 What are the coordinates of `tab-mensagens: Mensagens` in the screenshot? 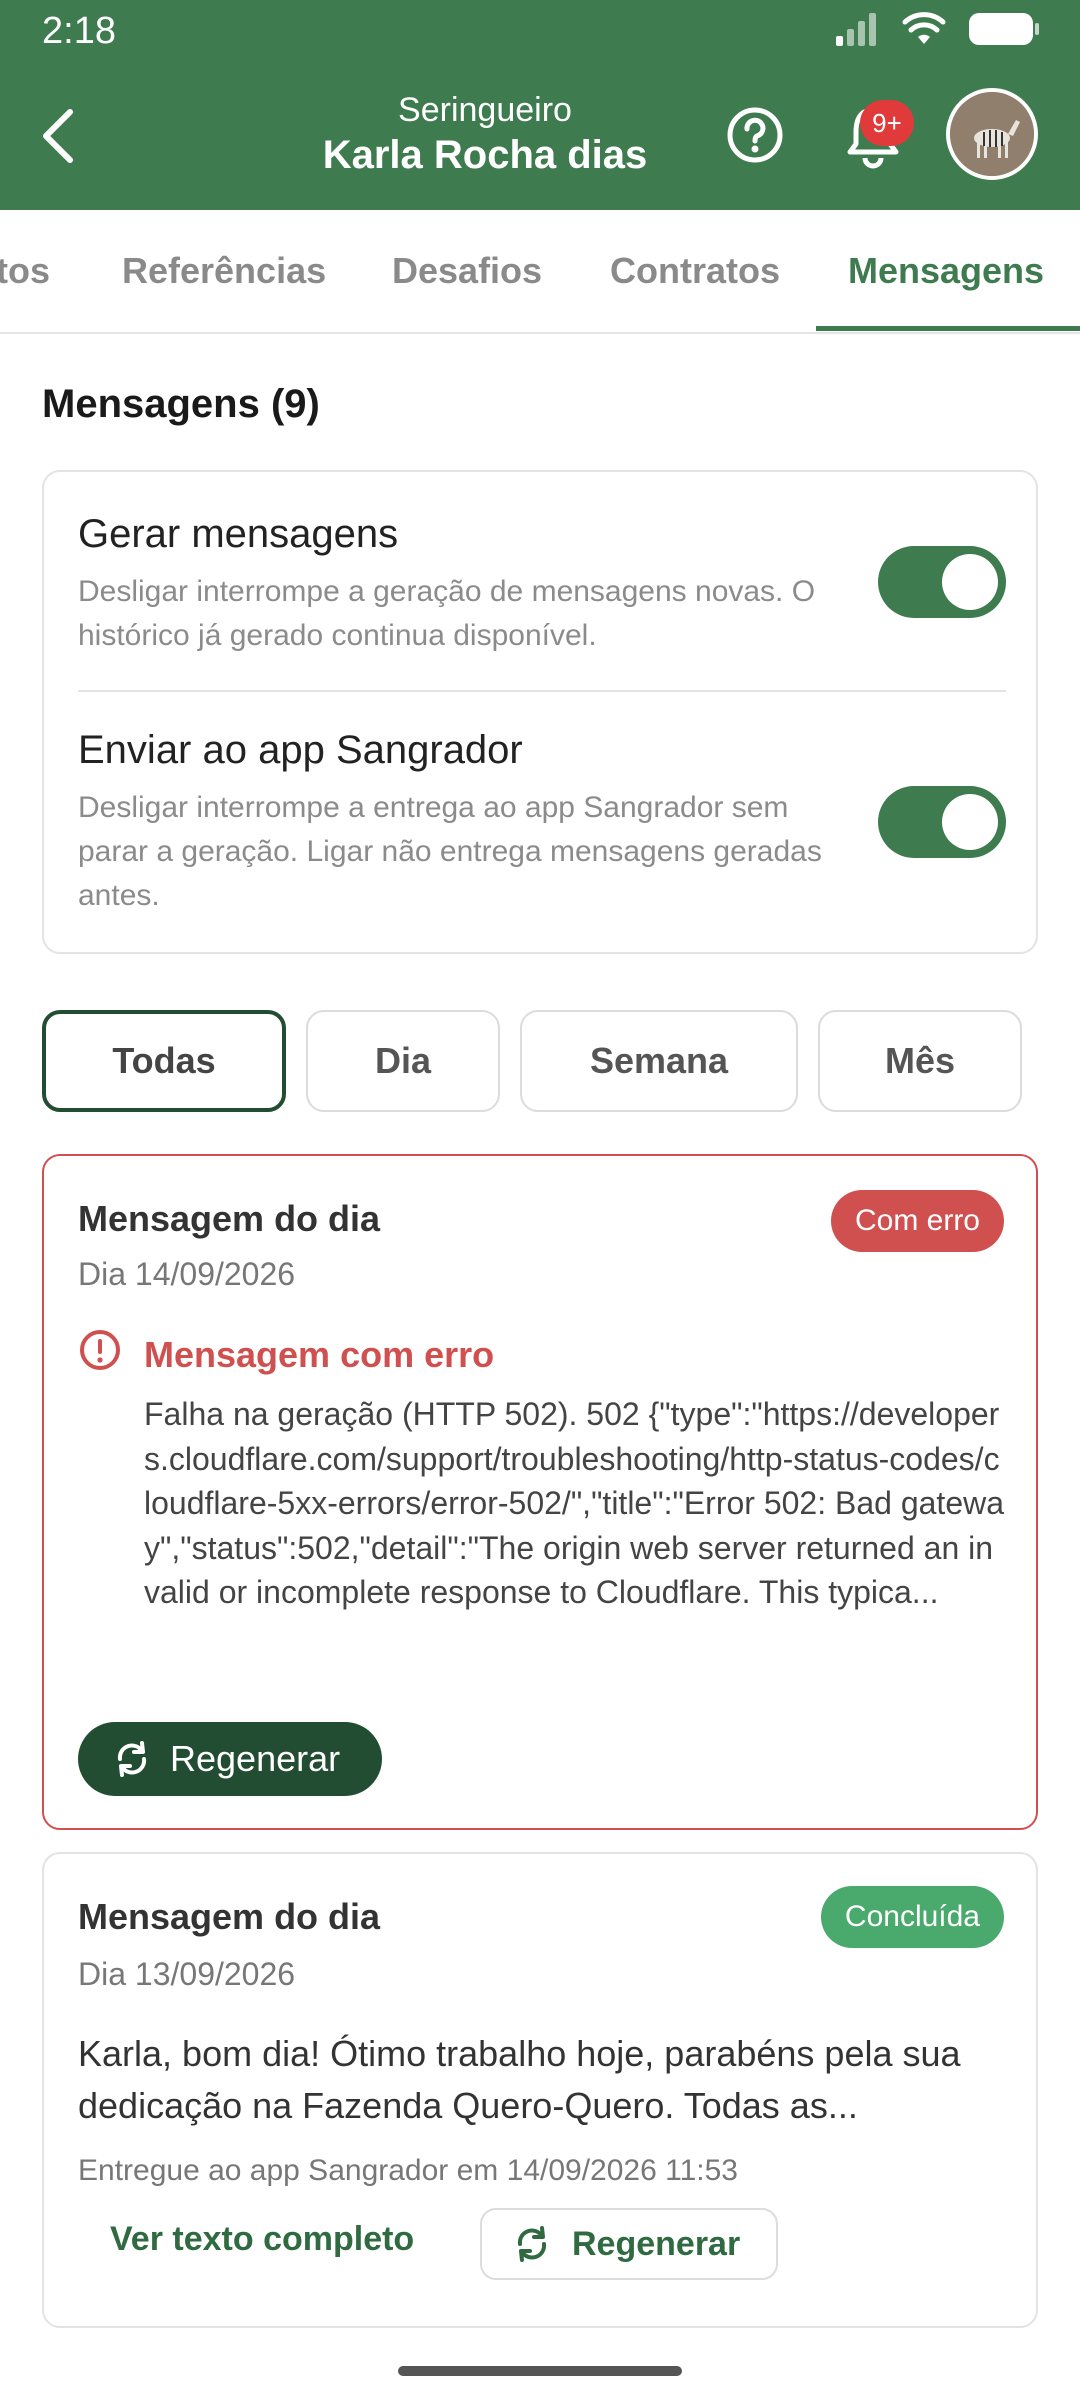 It's located at (946, 271).